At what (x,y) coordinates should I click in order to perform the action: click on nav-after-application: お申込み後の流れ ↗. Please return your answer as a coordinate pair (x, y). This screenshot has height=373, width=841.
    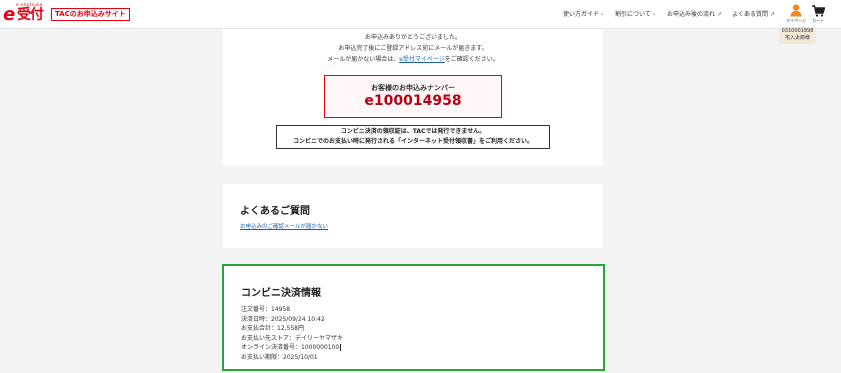
    Looking at the image, I should click on (694, 15).